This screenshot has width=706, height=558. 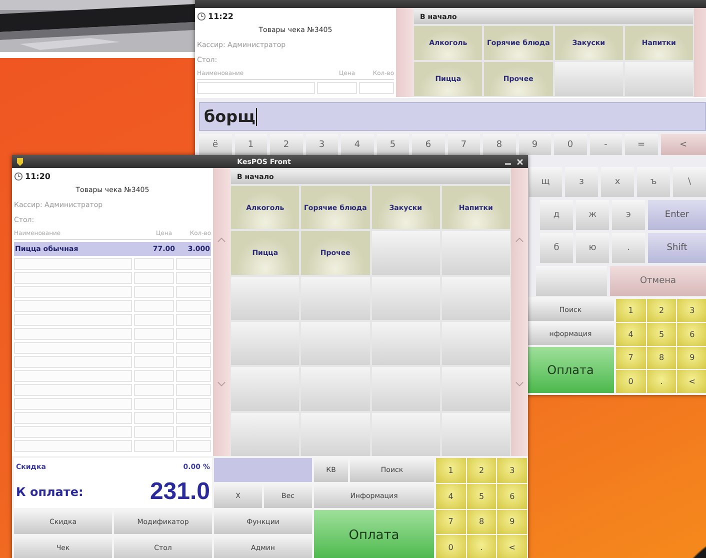 What do you see at coordinates (683, 144) in the screenshot?
I see `keyboard-key: <` at bounding box center [683, 144].